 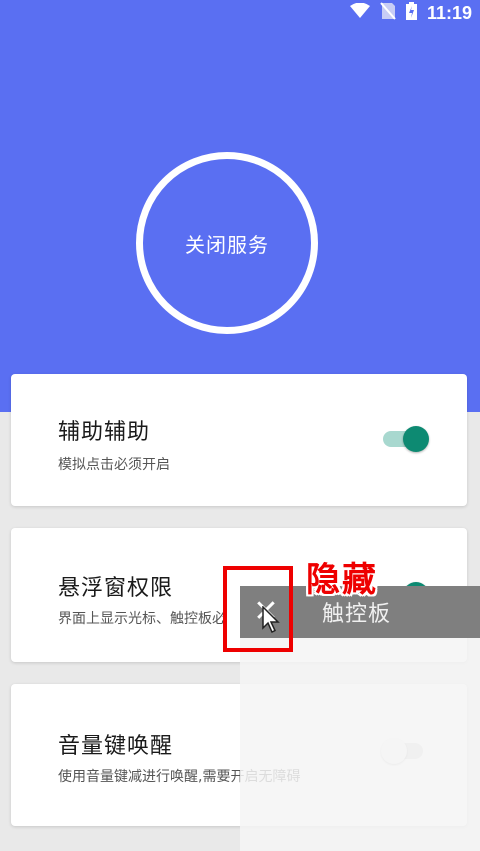 I want to click on battery-charging-icon, so click(x=411, y=13).